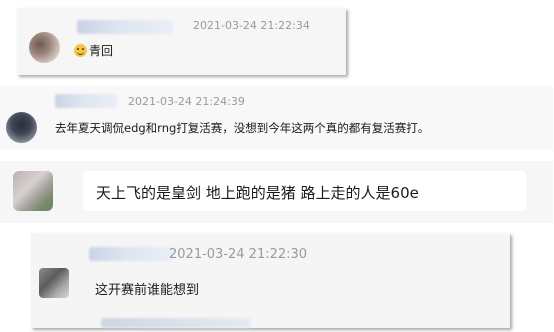 Image resolution: width=554 pixels, height=332 pixels. What do you see at coordinates (242, 128) in the screenshot?
I see `comment-text: 去年夏天调侃edg和rng打复活赛，没想到今年这两个真的都有复活赛打。` at bounding box center [242, 128].